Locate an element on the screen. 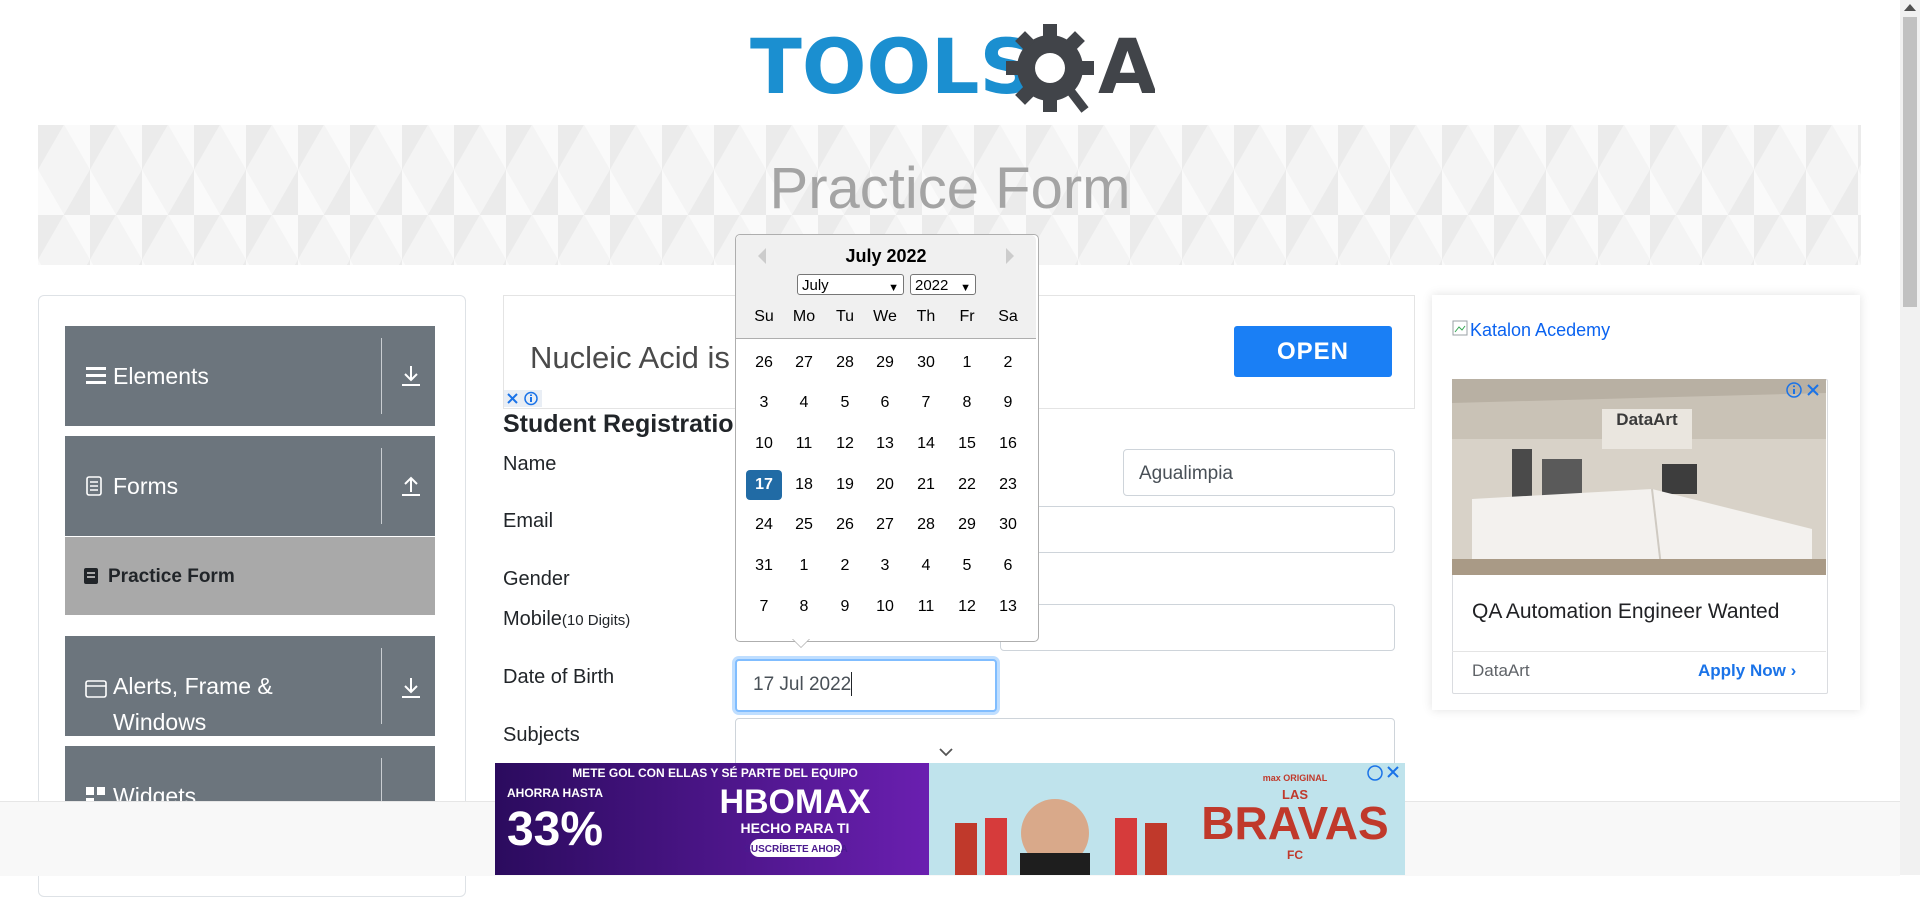 The image size is (1920, 897). calendar-day: 28 is located at coordinates (926, 525).